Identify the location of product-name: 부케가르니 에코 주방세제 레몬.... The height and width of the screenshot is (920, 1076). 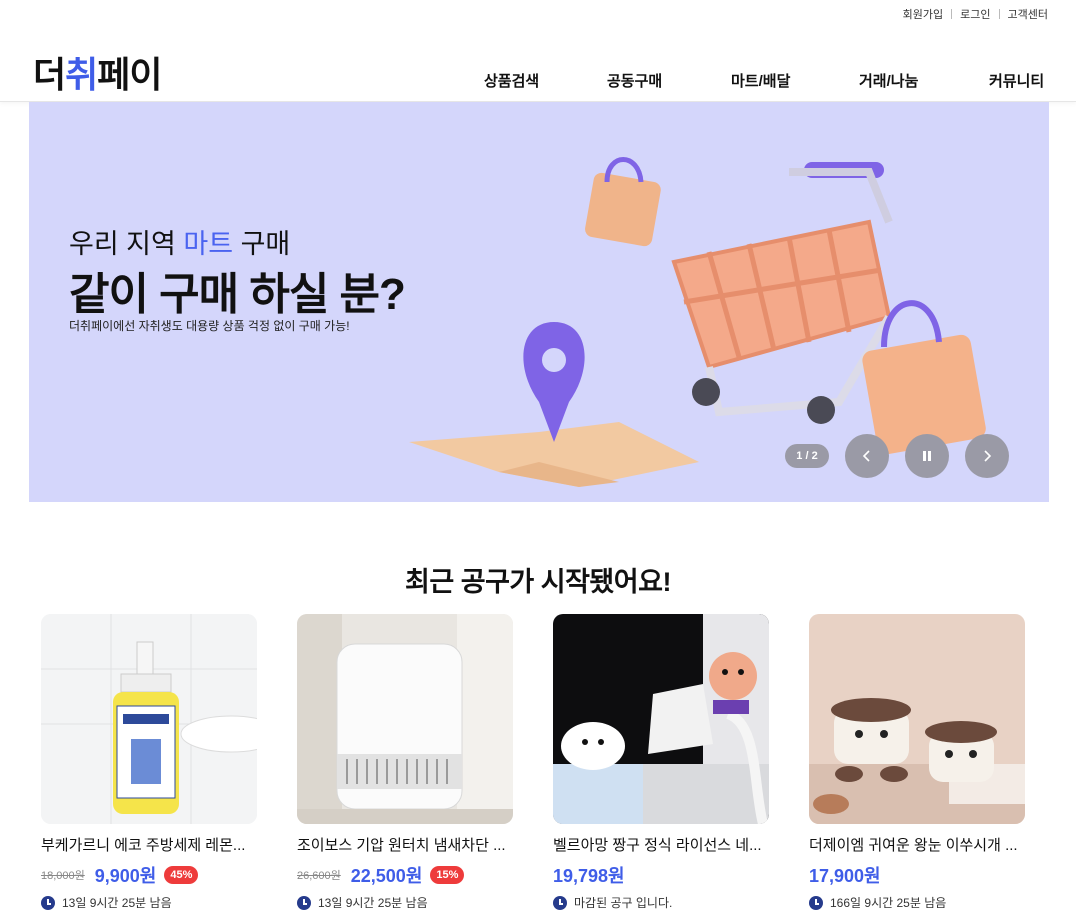
(149, 844).